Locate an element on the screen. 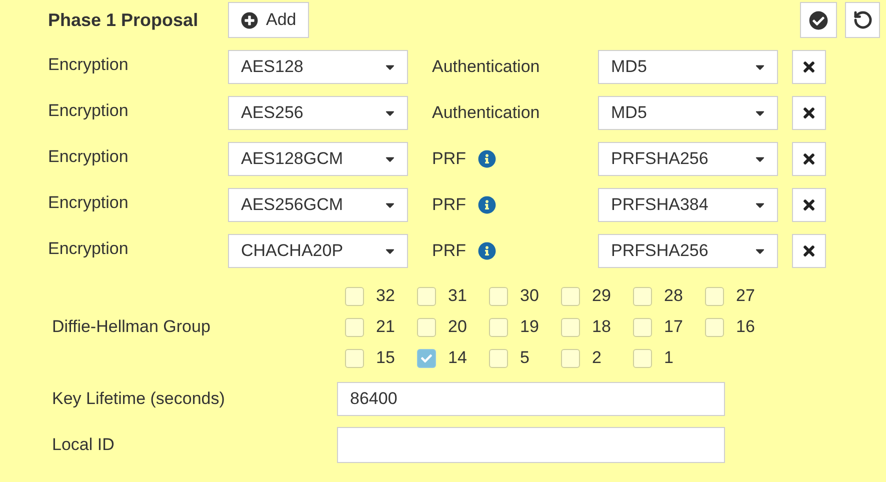  section-title: Phase 1 Proposal is located at coordinates (124, 20).